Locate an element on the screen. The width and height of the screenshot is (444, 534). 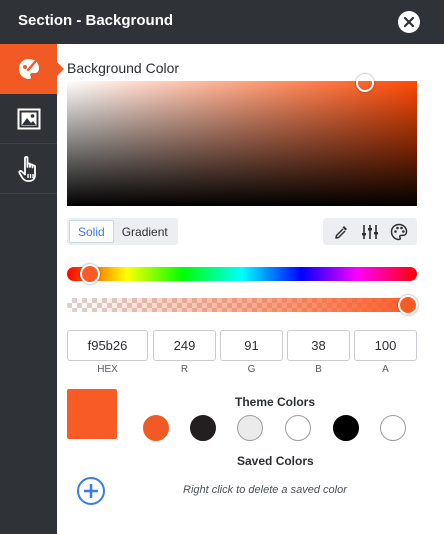
alpha-label: A is located at coordinates (385, 369).